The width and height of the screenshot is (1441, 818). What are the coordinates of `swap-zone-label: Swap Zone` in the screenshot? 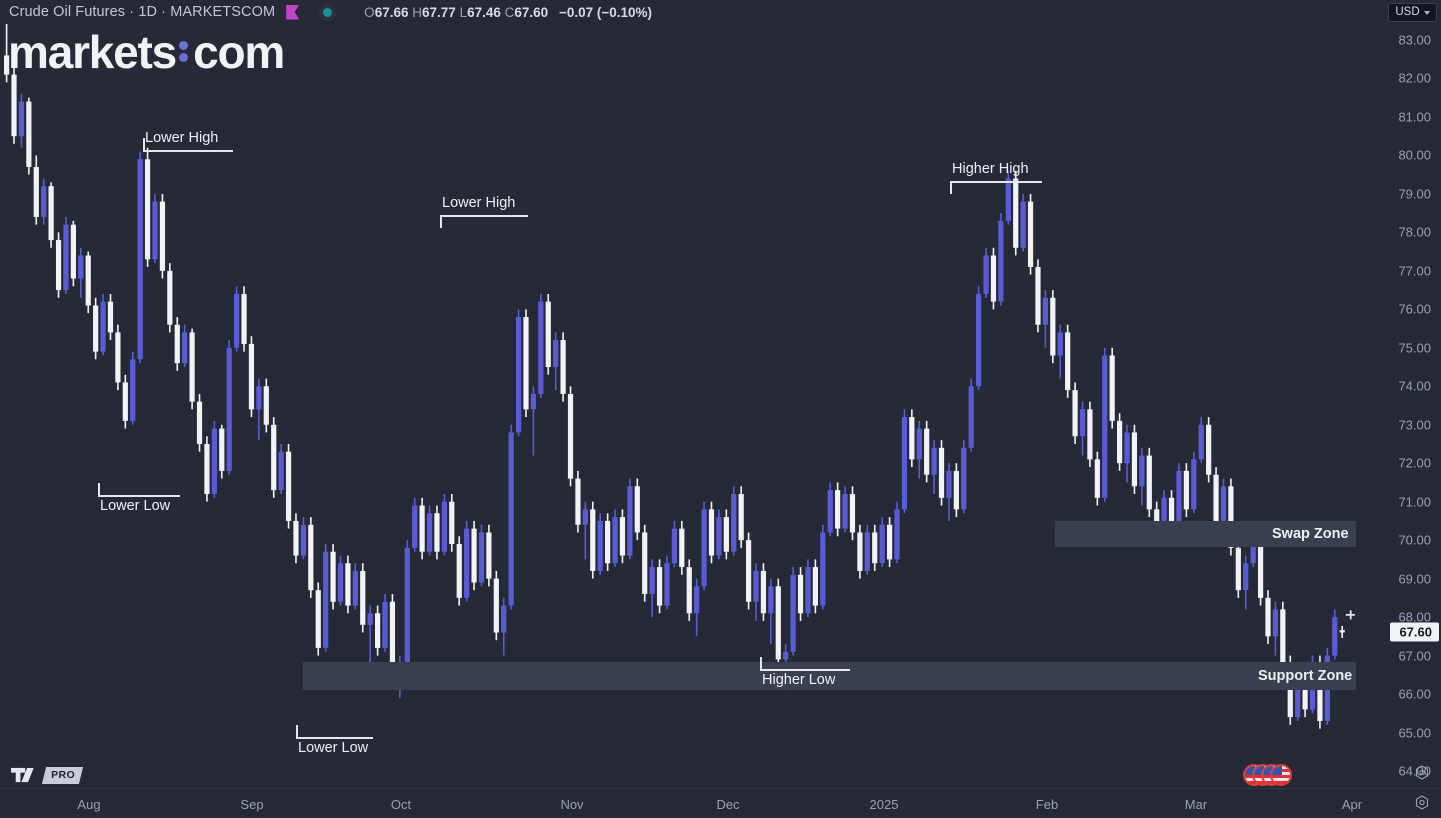 It's located at (1310, 534).